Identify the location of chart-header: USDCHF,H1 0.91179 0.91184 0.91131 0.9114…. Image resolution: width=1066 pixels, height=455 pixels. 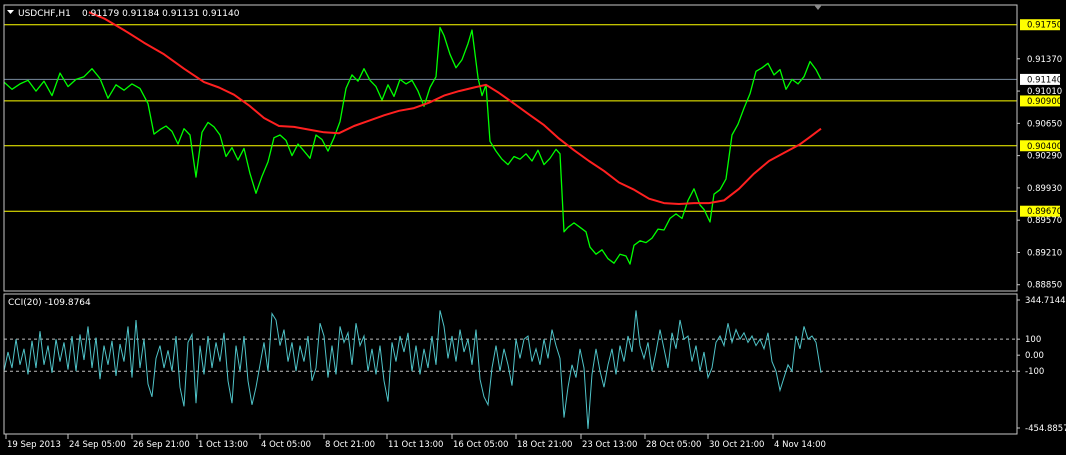
(123, 14).